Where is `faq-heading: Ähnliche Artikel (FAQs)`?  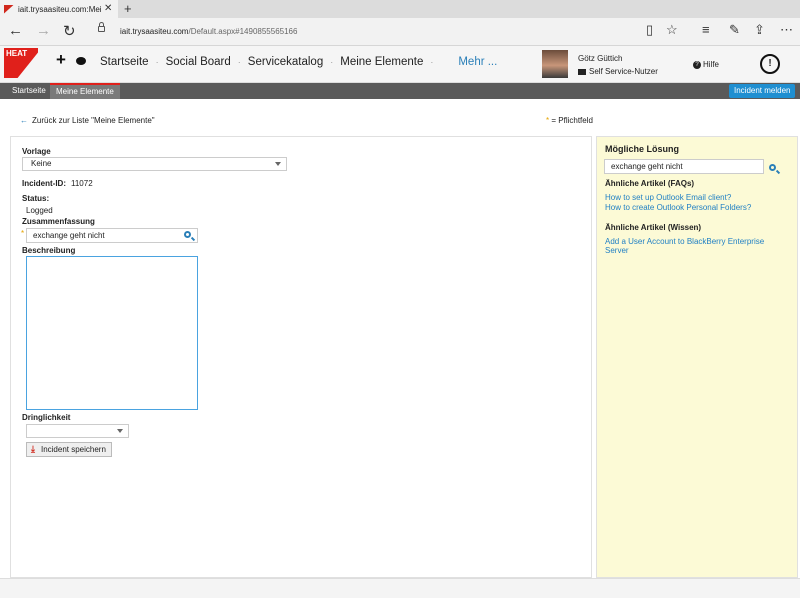
faq-heading: Ähnliche Artikel (FAQs) is located at coordinates (650, 183).